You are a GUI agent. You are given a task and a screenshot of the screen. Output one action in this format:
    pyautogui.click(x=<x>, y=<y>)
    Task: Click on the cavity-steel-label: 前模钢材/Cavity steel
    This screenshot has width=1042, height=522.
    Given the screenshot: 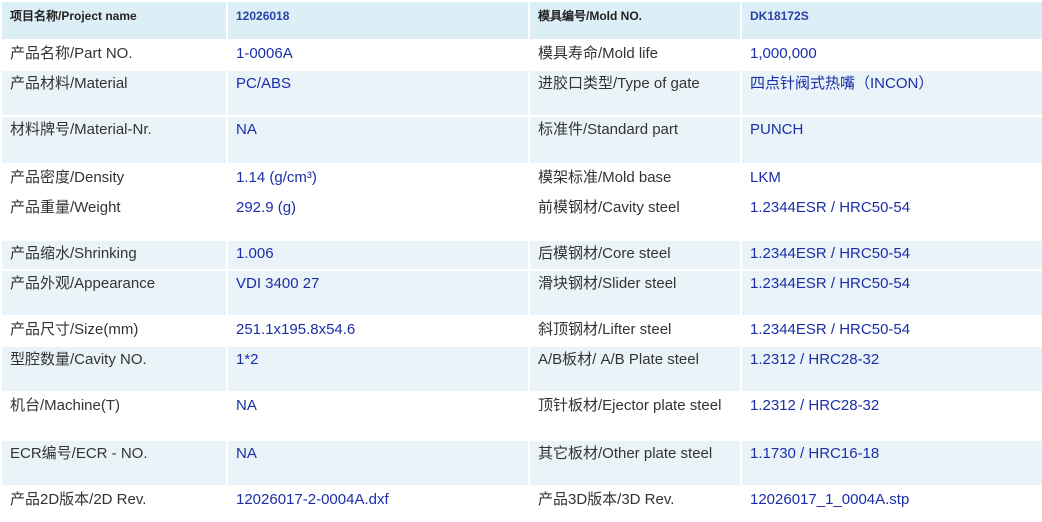 What is the action you would take?
    pyautogui.click(x=635, y=217)
    